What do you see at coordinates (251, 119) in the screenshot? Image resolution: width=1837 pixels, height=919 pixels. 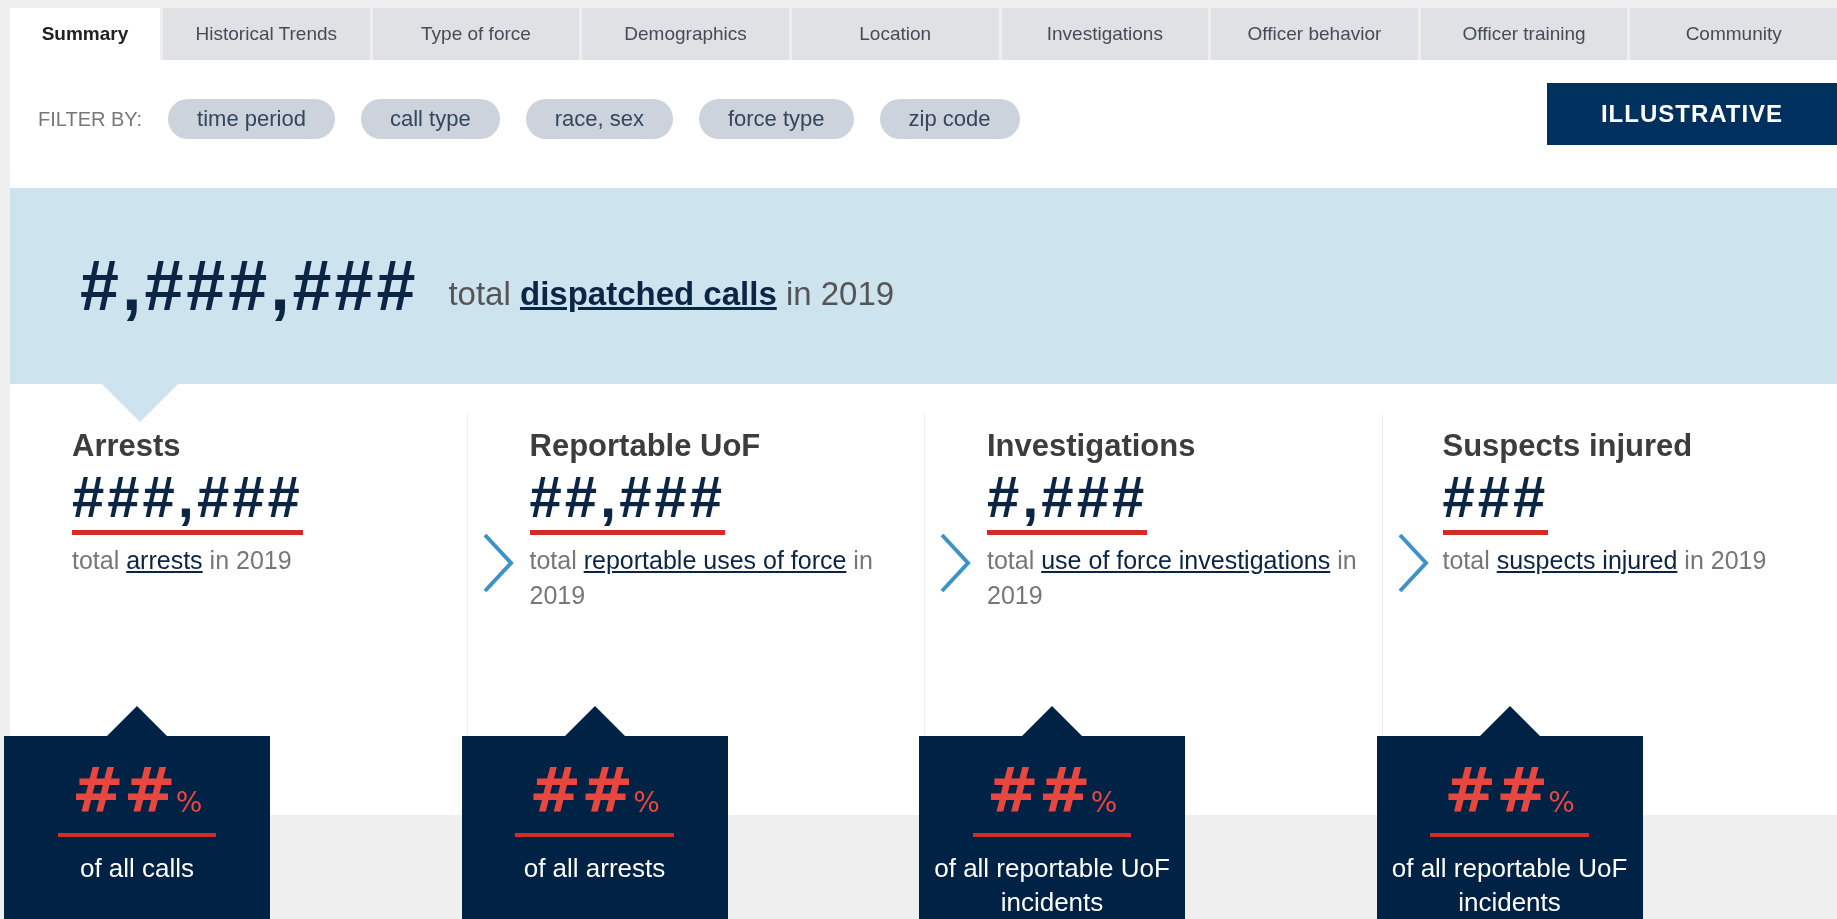 I see `filter-chip: time period` at bounding box center [251, 119].